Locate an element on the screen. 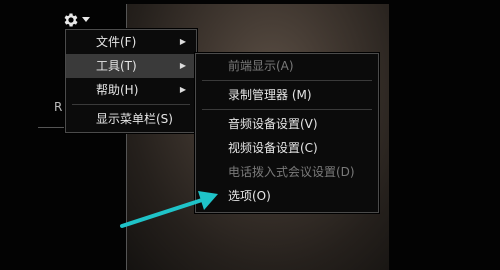 The image size is (500, 270). submenu-item-audio-settings: 音频设备设置(V) is located at coordinates (287, 124).